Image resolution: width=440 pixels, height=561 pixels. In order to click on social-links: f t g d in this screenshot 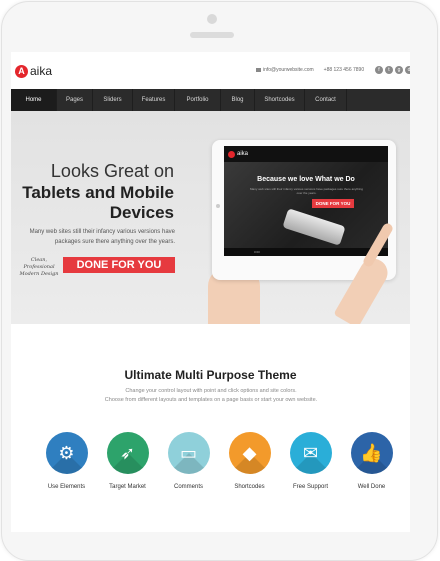, I will do `click(392, 70)`.